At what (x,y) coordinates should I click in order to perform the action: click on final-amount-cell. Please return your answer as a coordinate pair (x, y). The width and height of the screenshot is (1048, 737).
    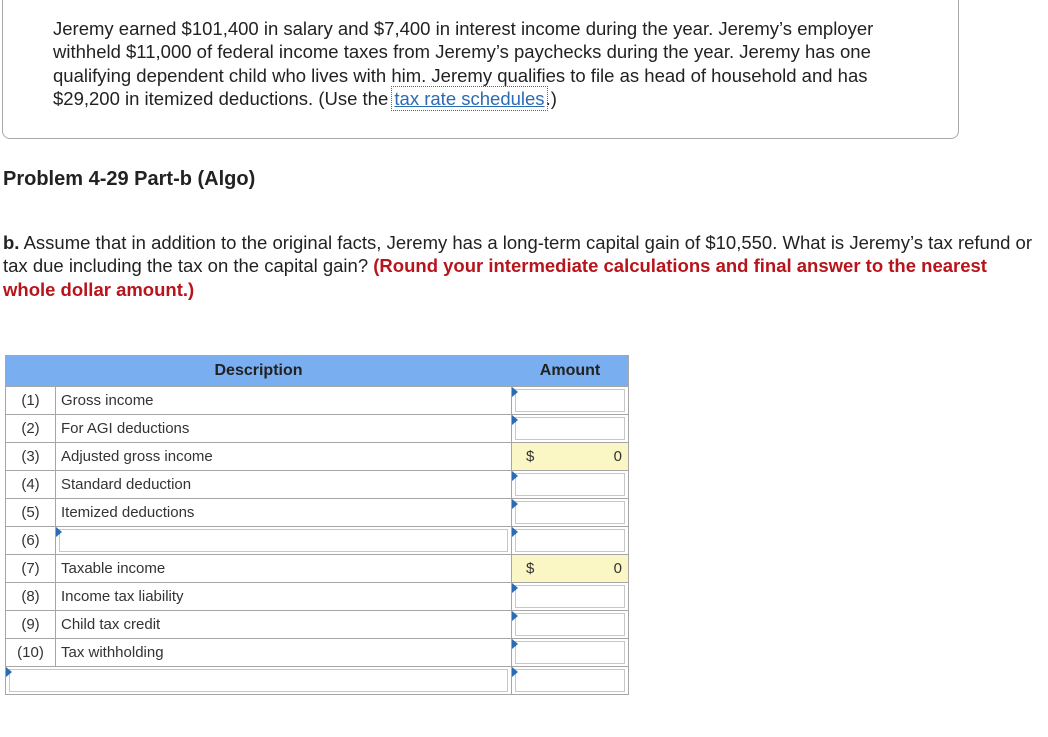
    Looking at the image, I should click on (570, 680).